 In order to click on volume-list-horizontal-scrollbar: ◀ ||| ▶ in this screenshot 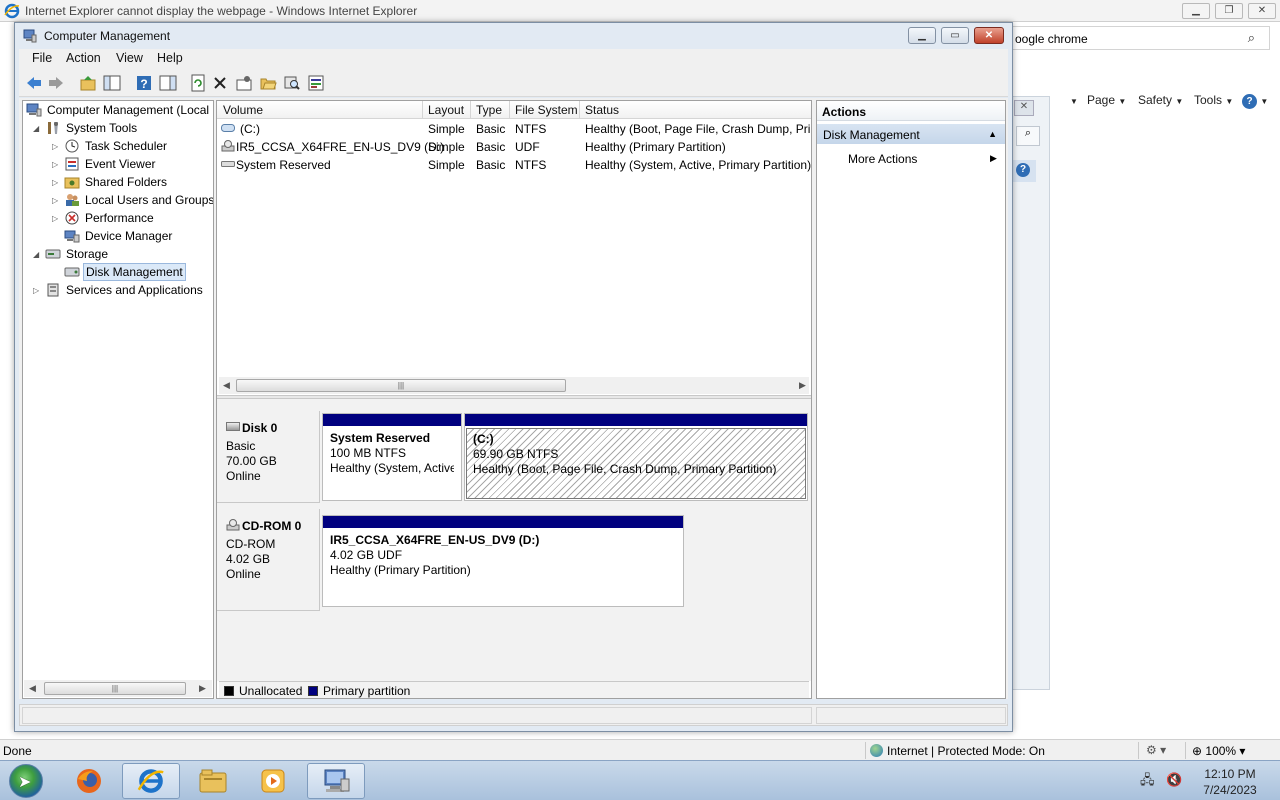, I will do `click(514, 385)`.